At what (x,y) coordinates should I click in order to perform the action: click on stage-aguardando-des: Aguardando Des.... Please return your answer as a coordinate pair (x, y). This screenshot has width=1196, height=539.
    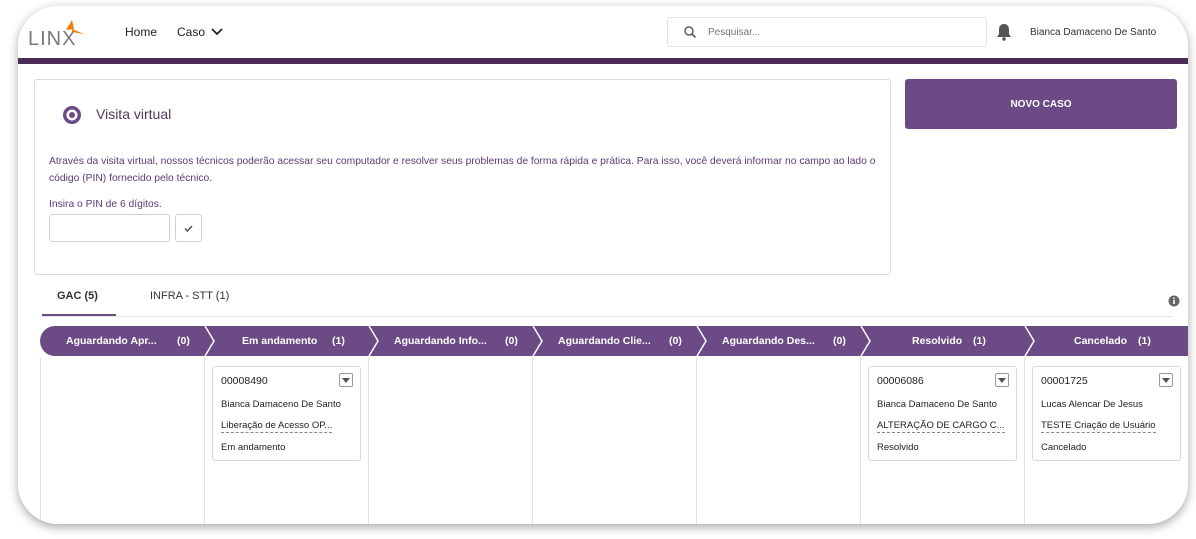
    Looking at the image, I should click on (768, 341).